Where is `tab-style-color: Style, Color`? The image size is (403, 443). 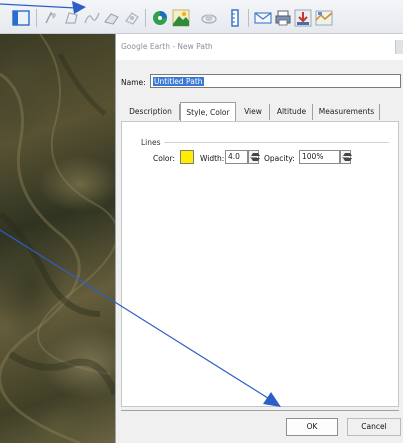 tab-style-color: Style, Color is located at coordinates (208, 111).